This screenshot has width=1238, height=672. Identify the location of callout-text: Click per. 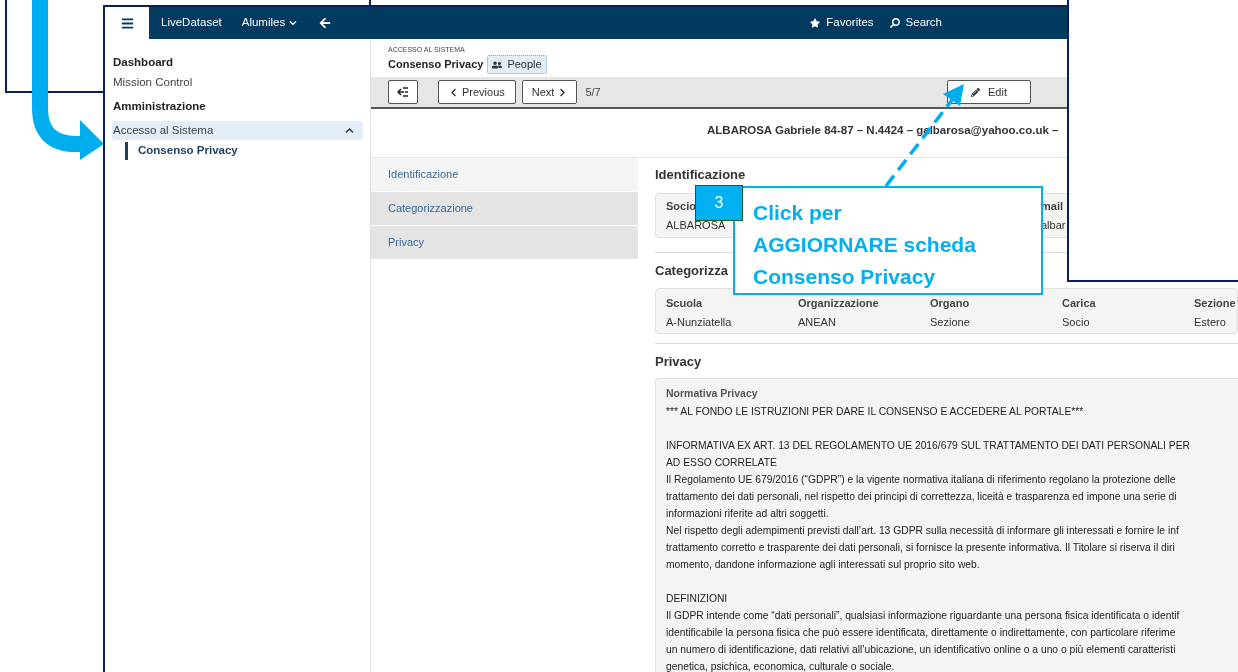
(798, 213).